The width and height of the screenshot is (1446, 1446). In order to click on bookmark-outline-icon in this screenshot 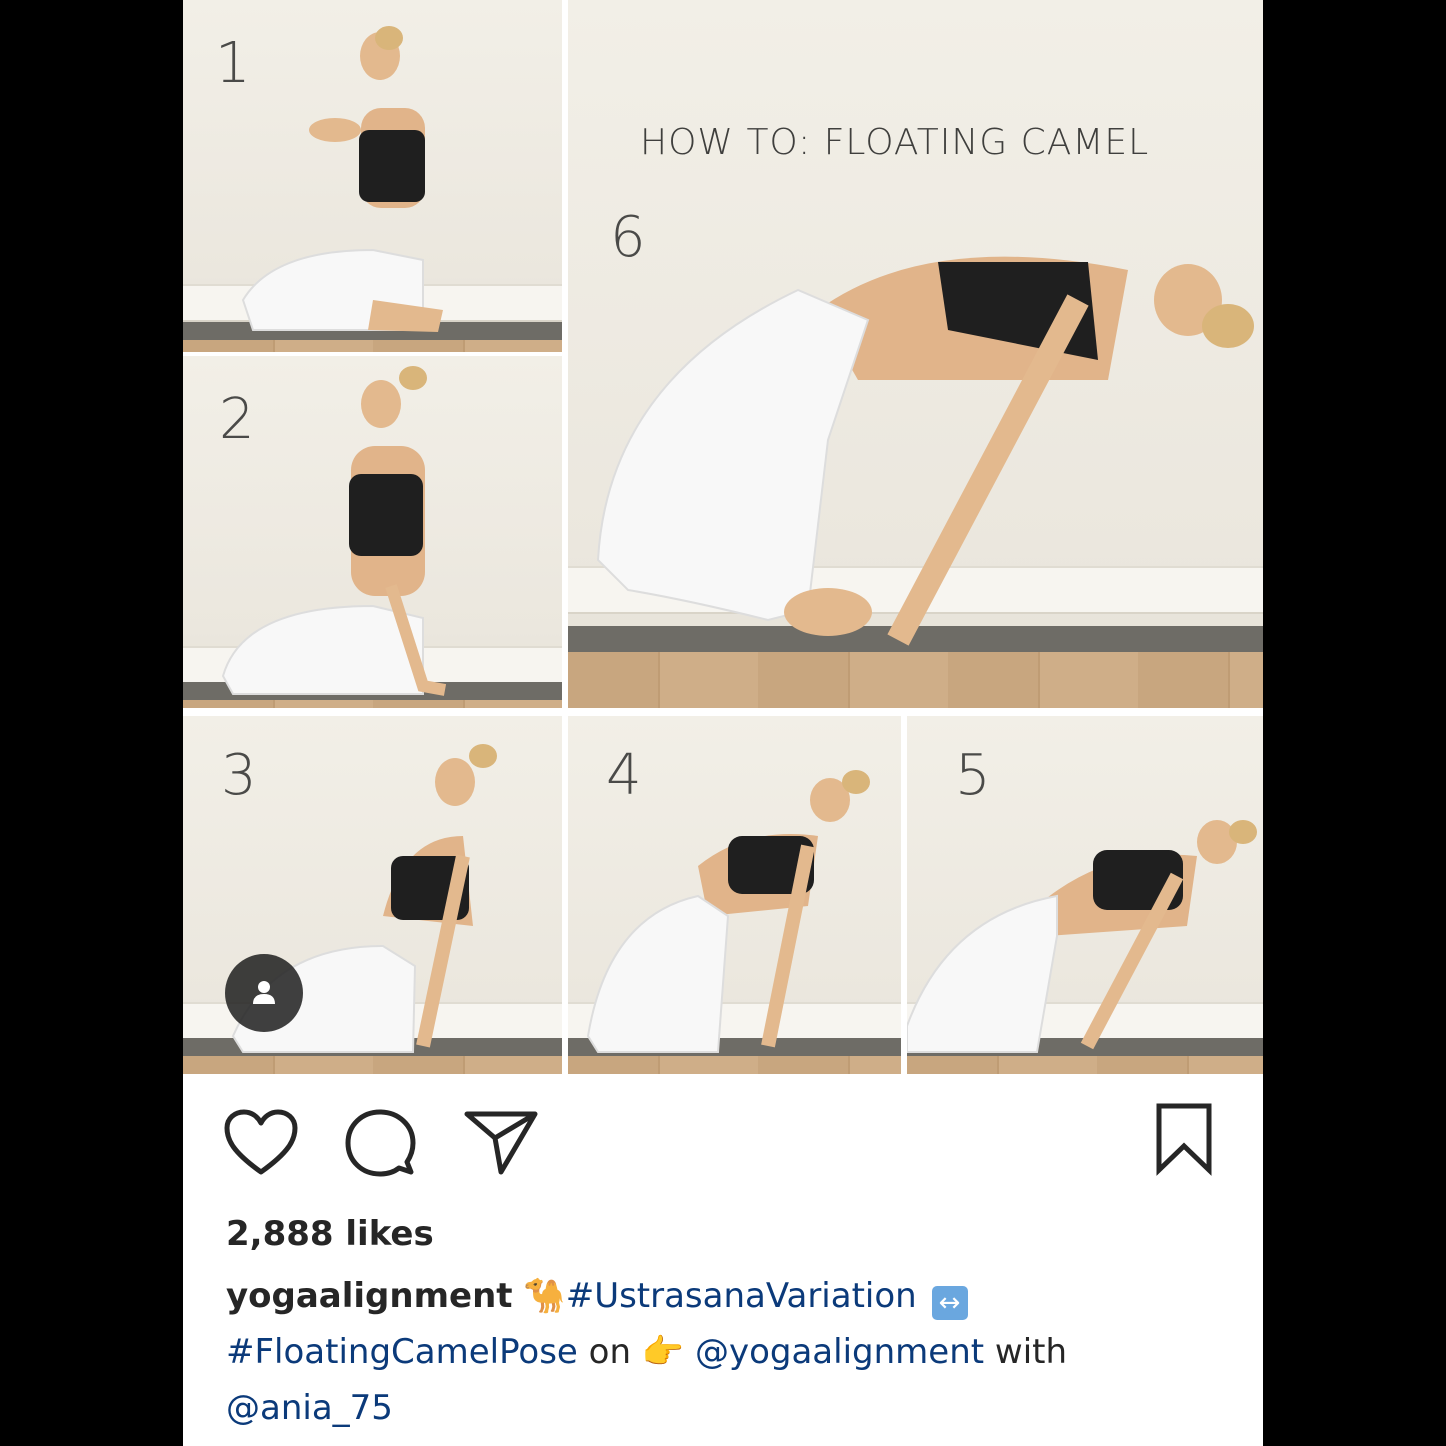, I will do `click(1184, 1139)`.